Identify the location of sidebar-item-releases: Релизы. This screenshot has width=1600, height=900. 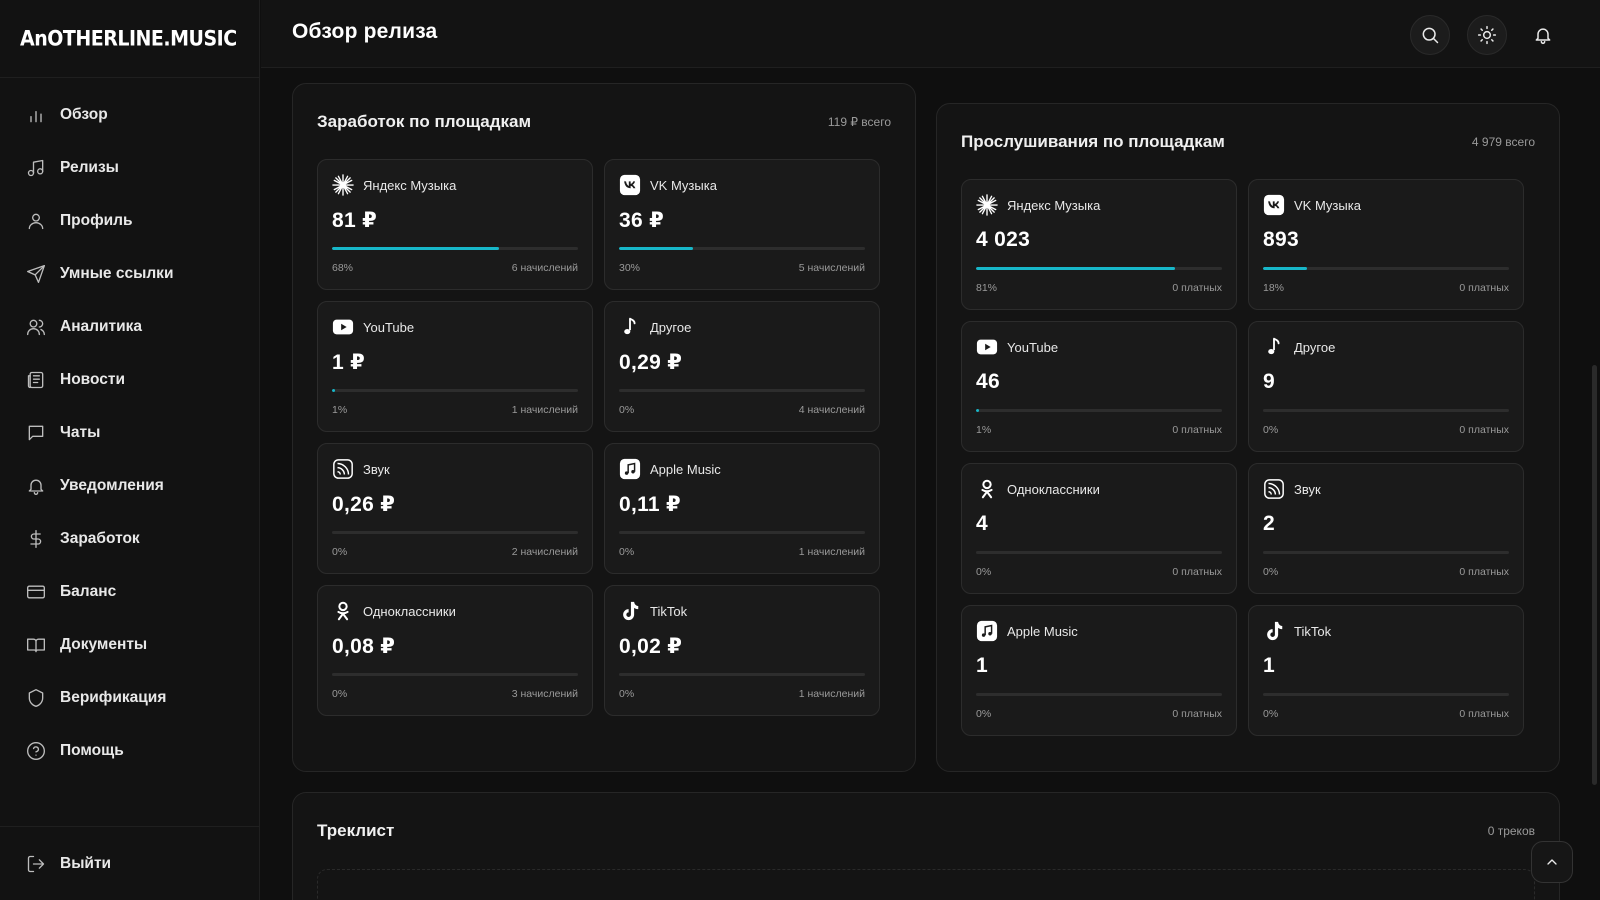
(129, 167).